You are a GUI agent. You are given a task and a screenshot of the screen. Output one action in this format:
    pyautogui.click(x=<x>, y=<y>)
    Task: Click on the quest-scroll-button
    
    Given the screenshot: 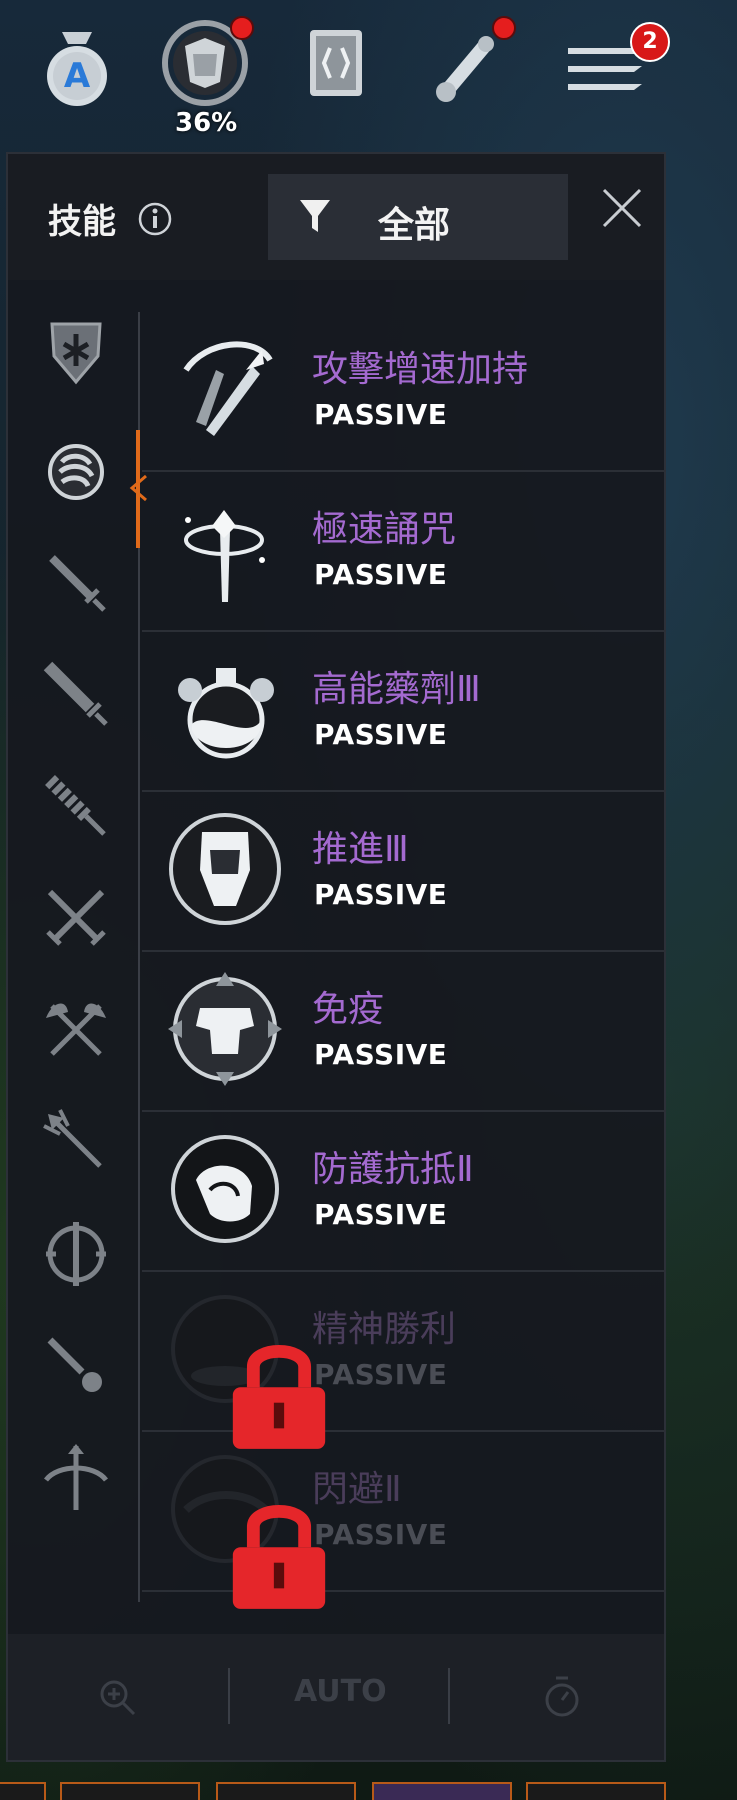 What is the action you would take?
    pyautogui.click(x=468, y=62)
    